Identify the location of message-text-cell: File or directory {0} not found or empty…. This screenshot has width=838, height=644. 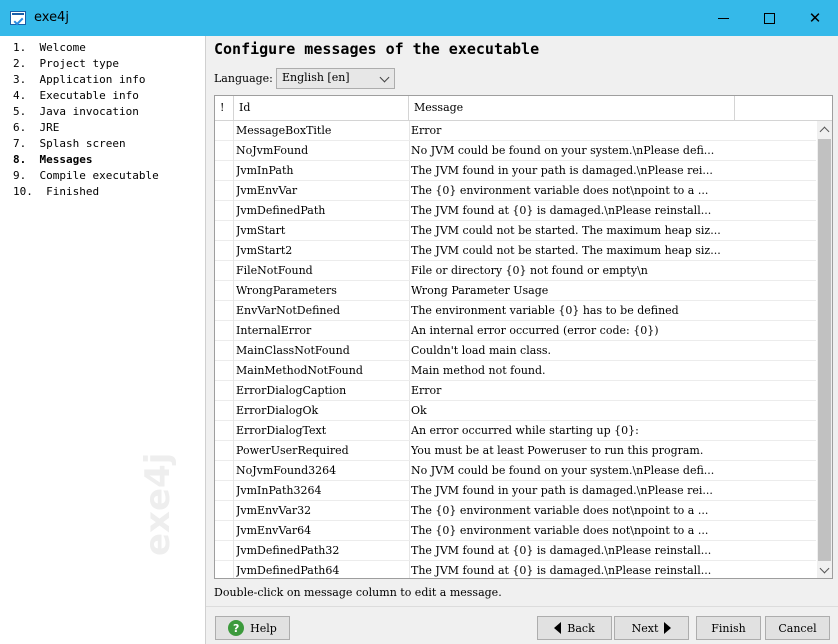
(571, 271).